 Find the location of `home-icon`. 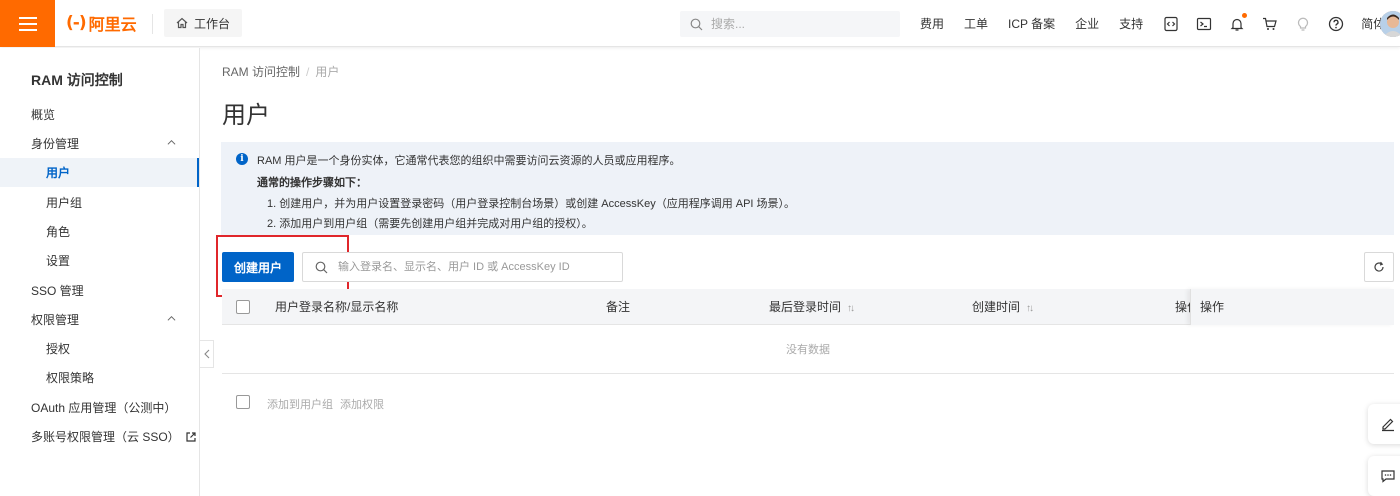

home-icon is located at coordinates (182, 23).